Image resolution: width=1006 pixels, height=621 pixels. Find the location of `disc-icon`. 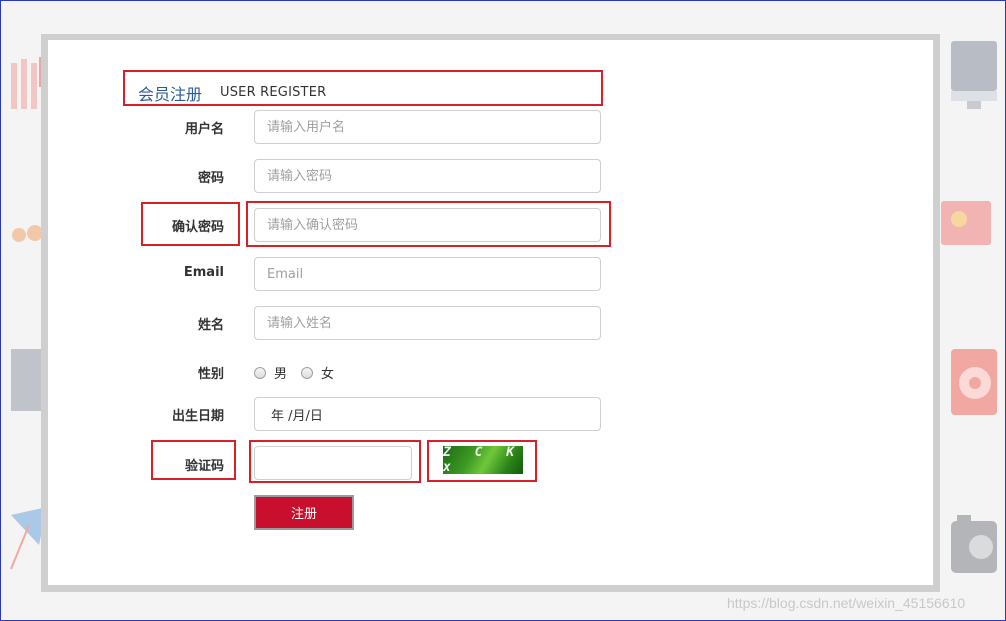

disc-icon is located at coordinates (974, 382).